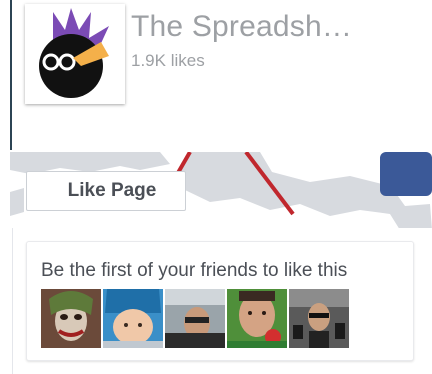 The height and width of the screenshot is (374, 432). I want to click on joker-photo, so click(71, 318).